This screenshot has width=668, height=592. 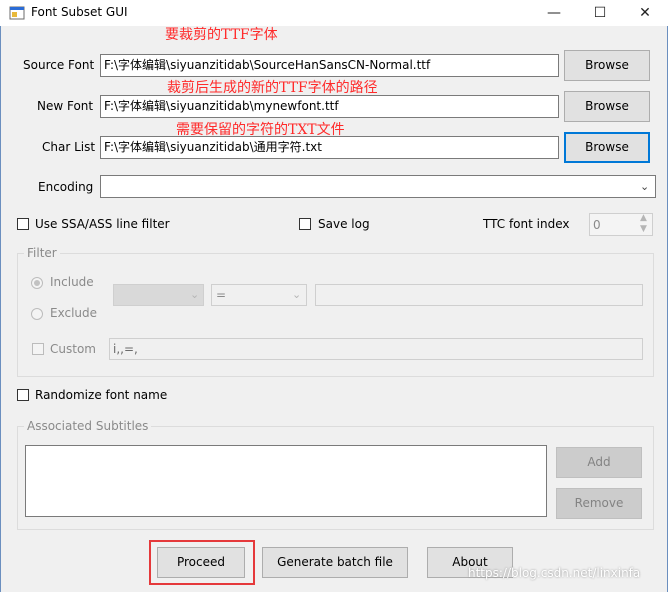 What do you see at coordinates (621, 224) in the screenshot?
I see `ttc-font-index-spinner: 0 ▲ ▼` at bounding box center [621, 224].